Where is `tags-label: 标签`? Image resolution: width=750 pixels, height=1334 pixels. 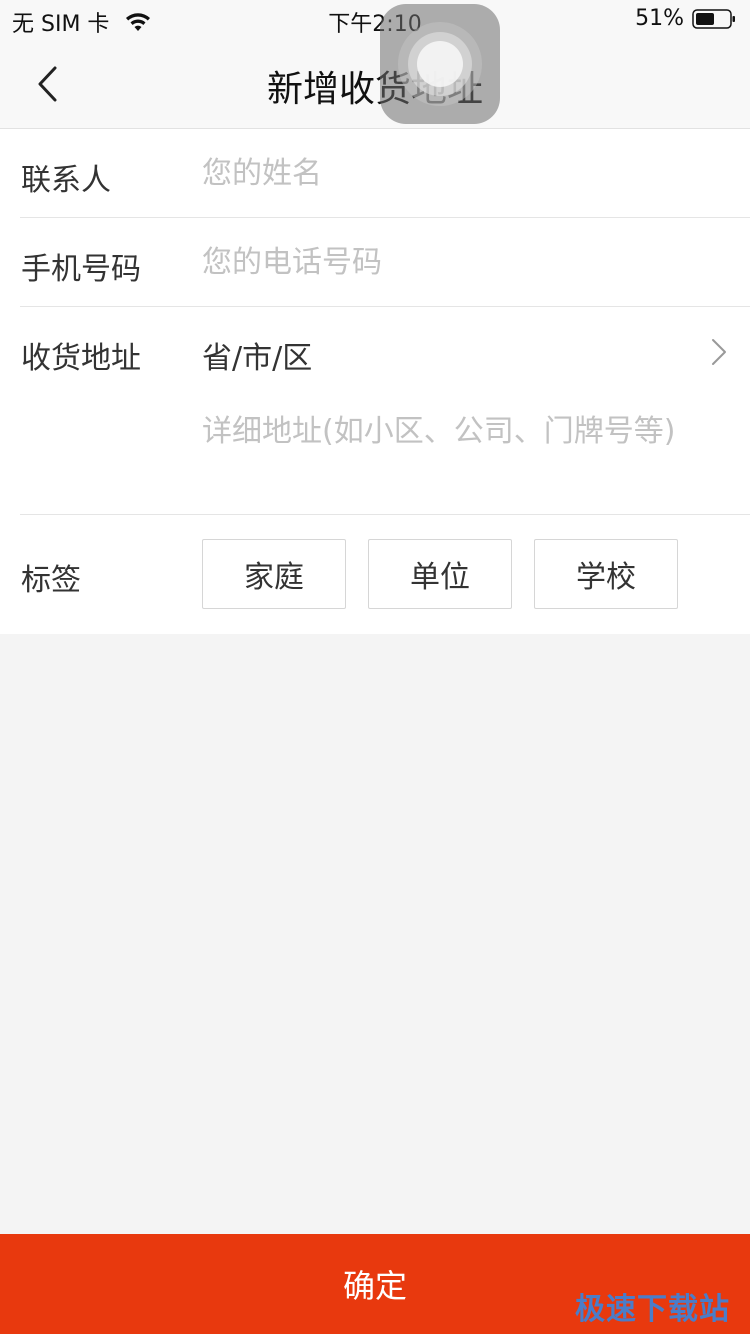
tags-label: 标签 is located at coordinates (51, 580).